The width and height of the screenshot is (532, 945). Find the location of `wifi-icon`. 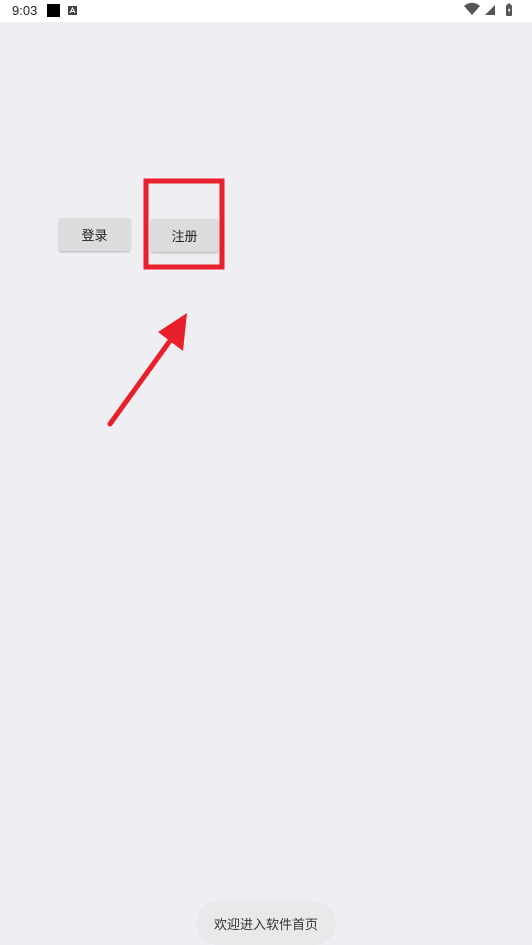

wifi-icon is located at coordinates (472, 8).